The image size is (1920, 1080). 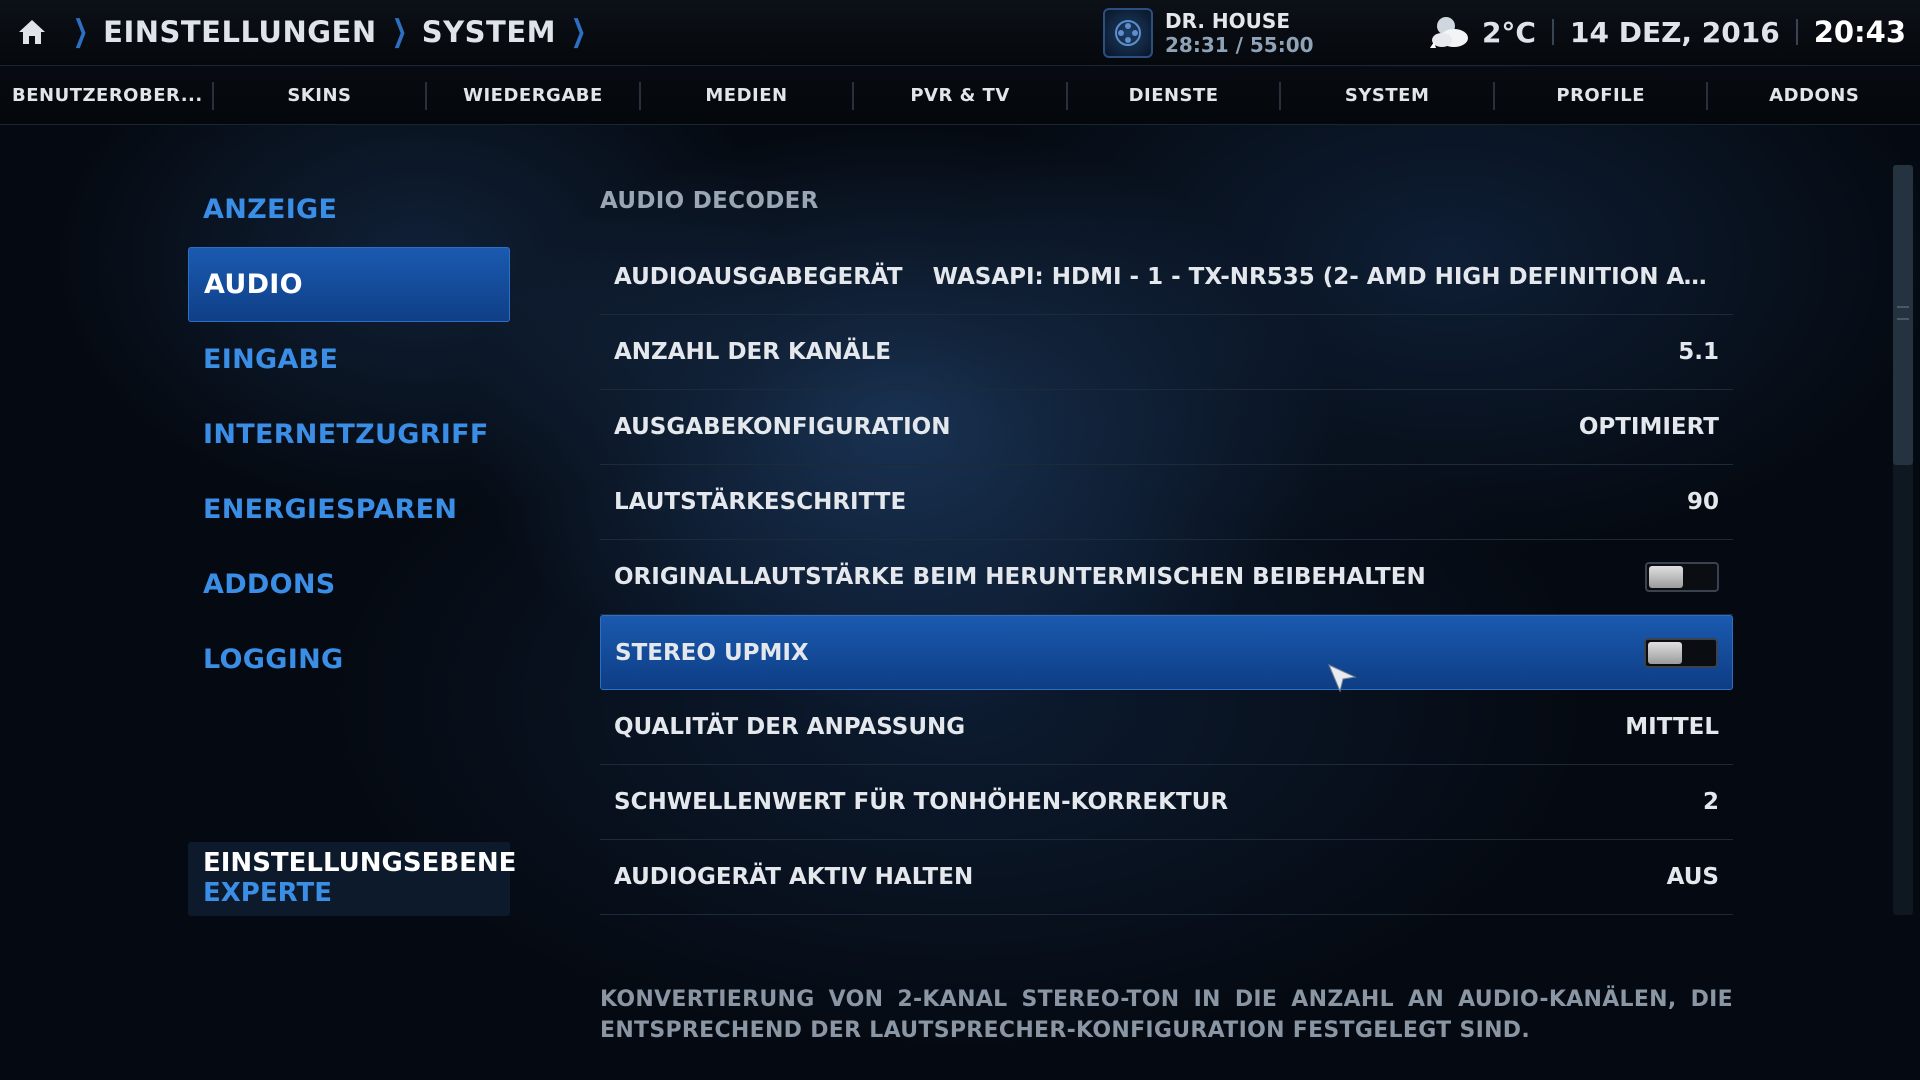 I want to click on setting-value: AUS, so click(x=1692, y=877).